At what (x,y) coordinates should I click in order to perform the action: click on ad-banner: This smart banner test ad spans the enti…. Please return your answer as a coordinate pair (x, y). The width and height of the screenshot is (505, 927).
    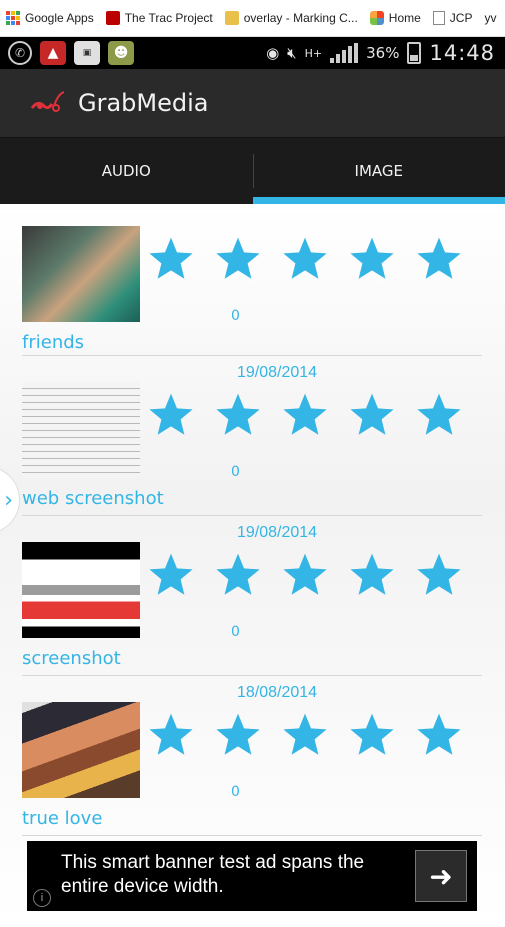
    Looking at the image, I should click on (252, 876).